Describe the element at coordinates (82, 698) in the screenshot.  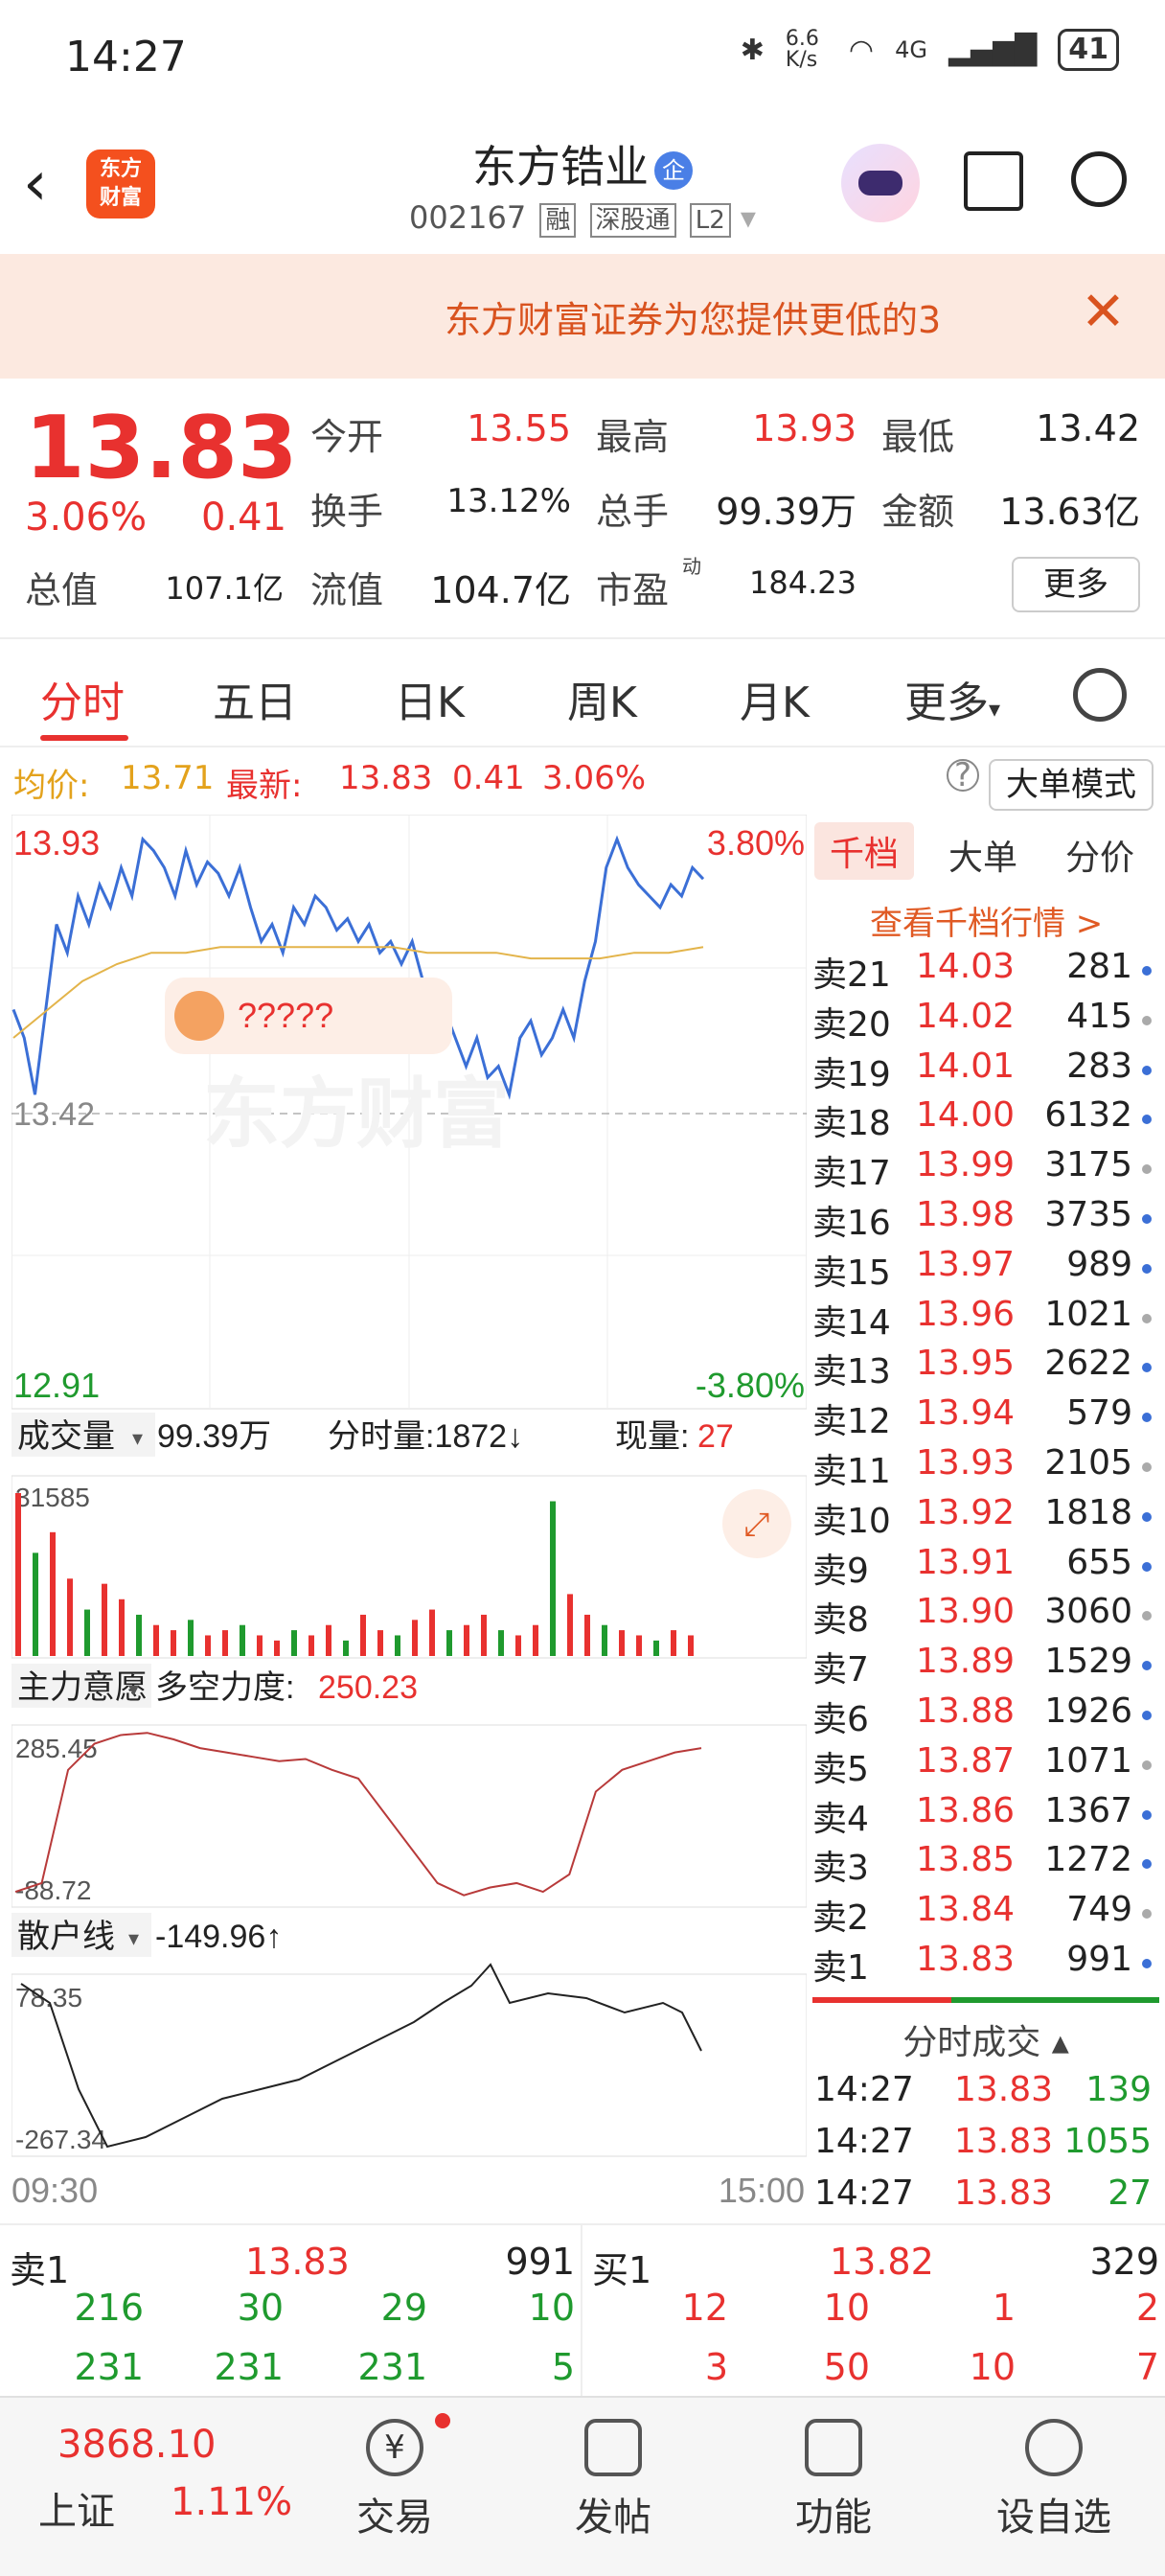
I see `tab-intraday: 分时` at that location.